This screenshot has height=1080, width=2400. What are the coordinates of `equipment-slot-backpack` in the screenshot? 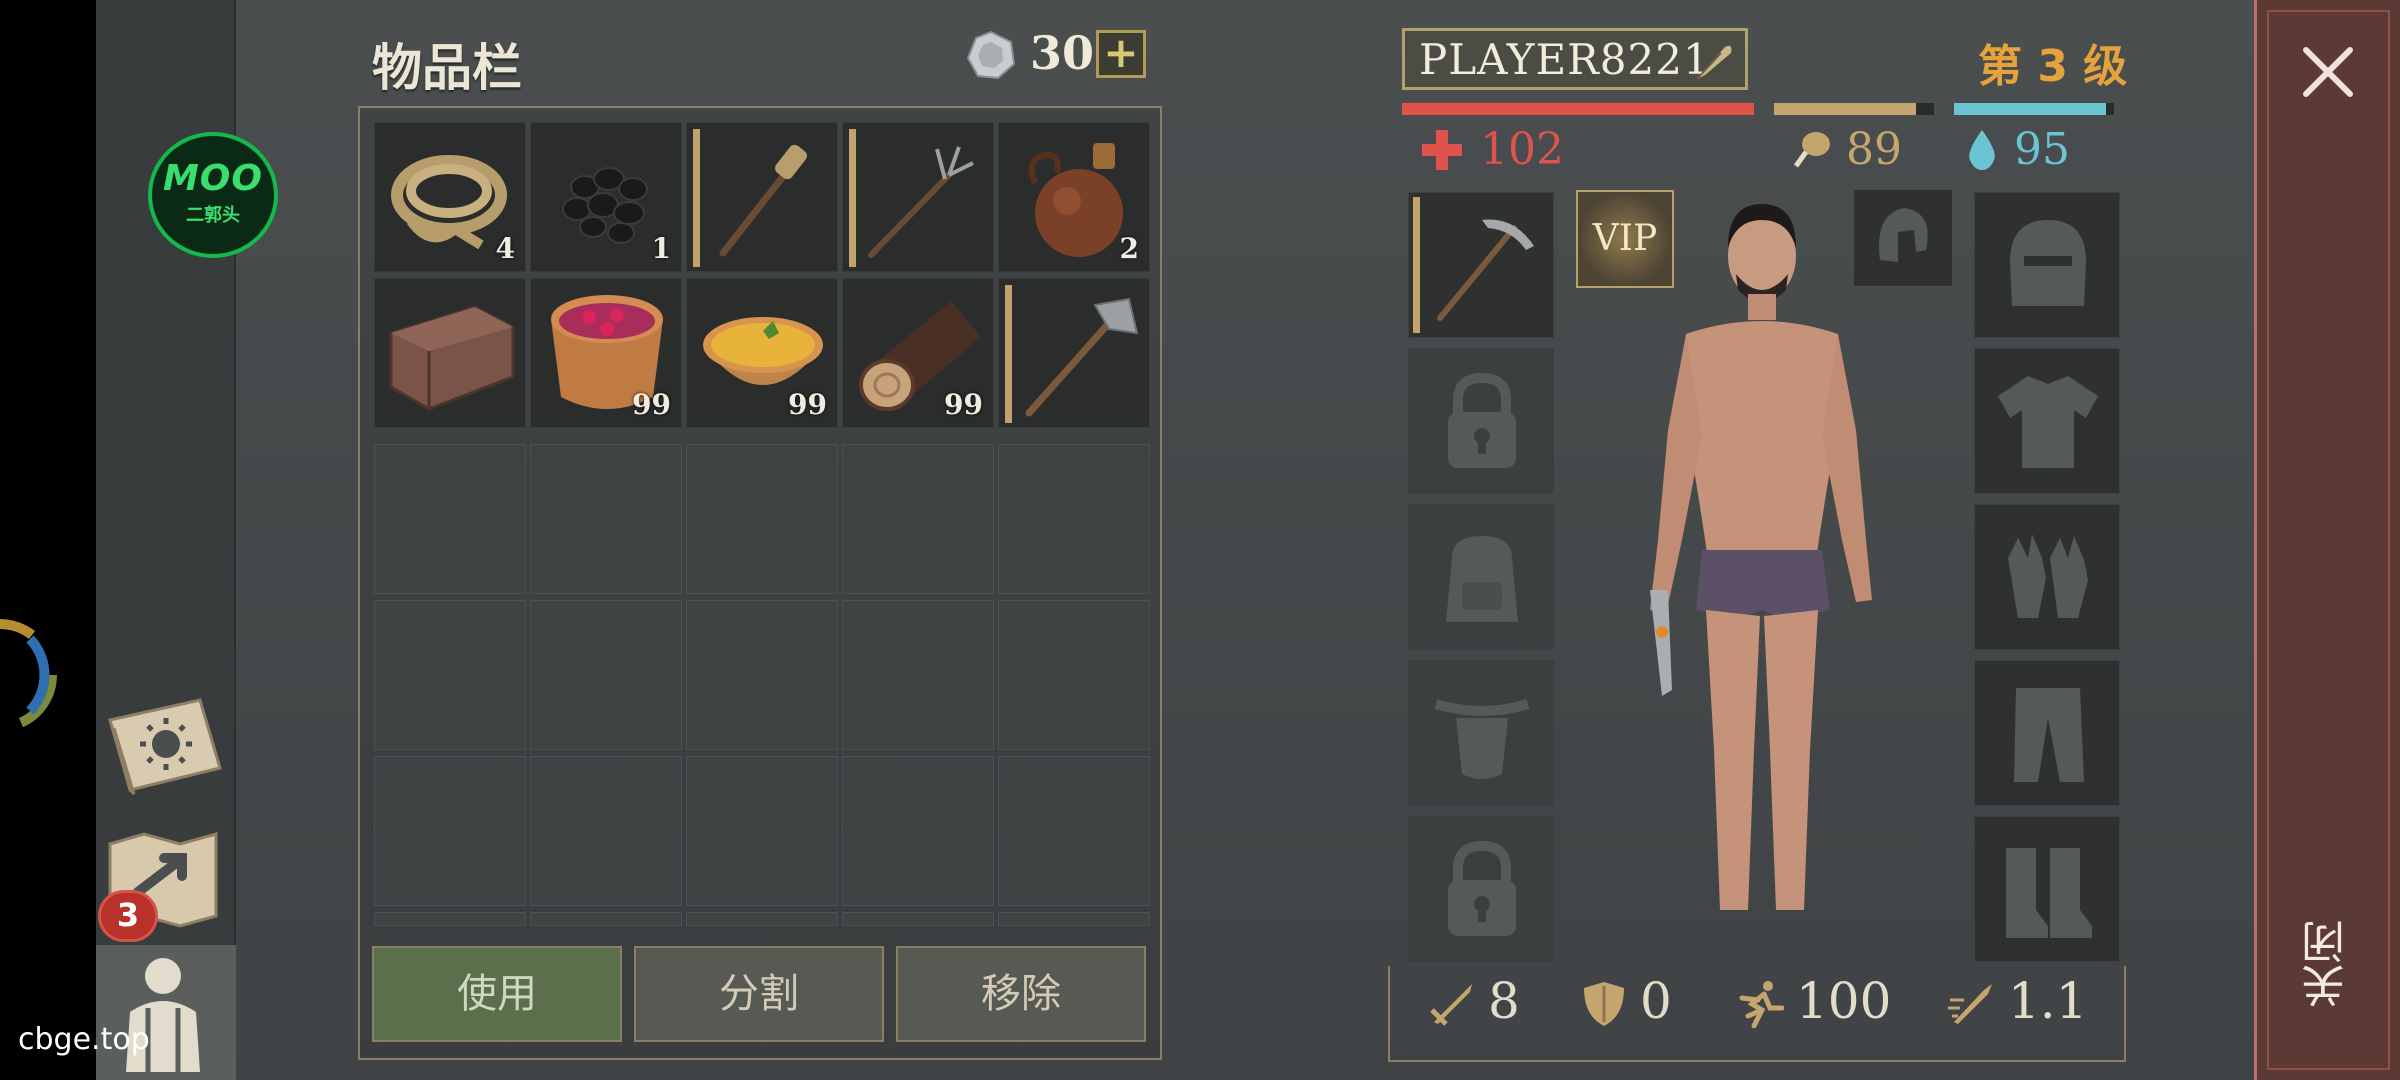 It's located at (1481, 577).